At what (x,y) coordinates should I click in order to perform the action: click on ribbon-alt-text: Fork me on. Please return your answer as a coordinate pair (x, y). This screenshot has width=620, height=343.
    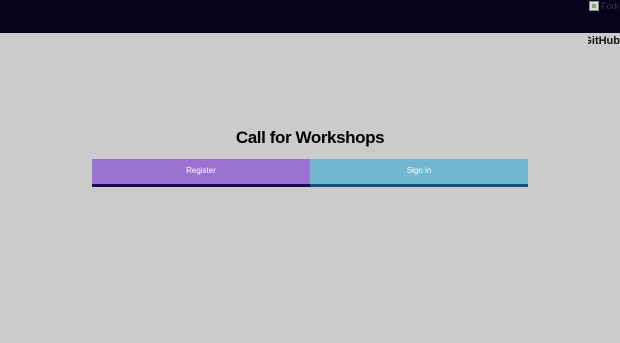
    Looking at the image, I should click on (610, 6).